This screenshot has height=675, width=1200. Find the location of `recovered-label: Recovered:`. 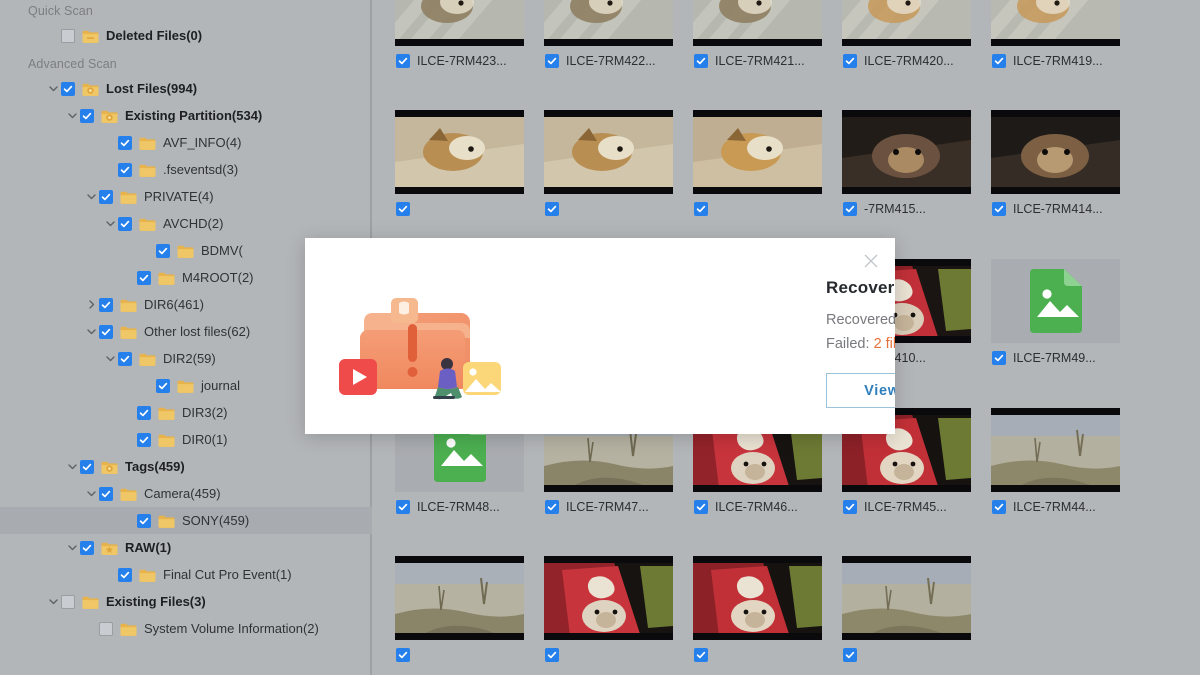

recovered-label: Recovered: is located at coordinates (860, 320).